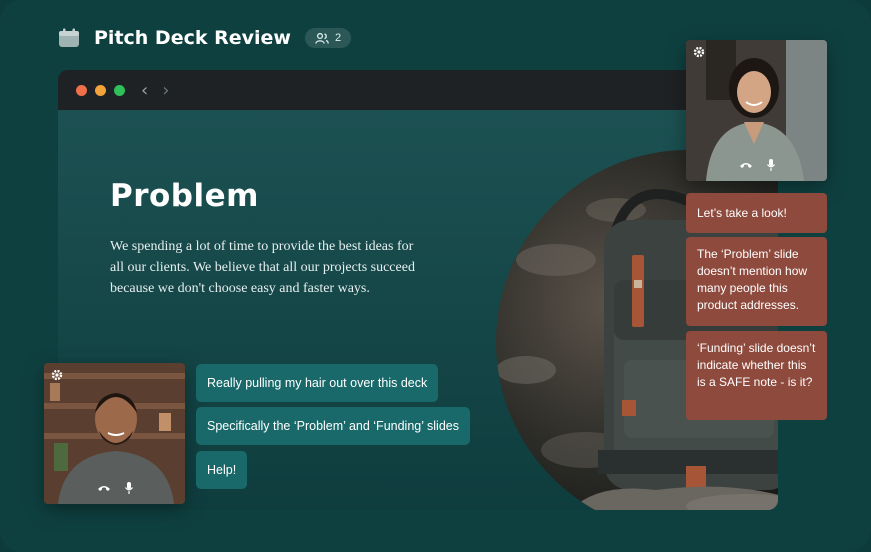 Image resolution: width=871 pixels, height=552 pixels. What do you see at coordinates (322, 38) in the screenshot?
I see `users-icon` at bounding box center [322, 38].